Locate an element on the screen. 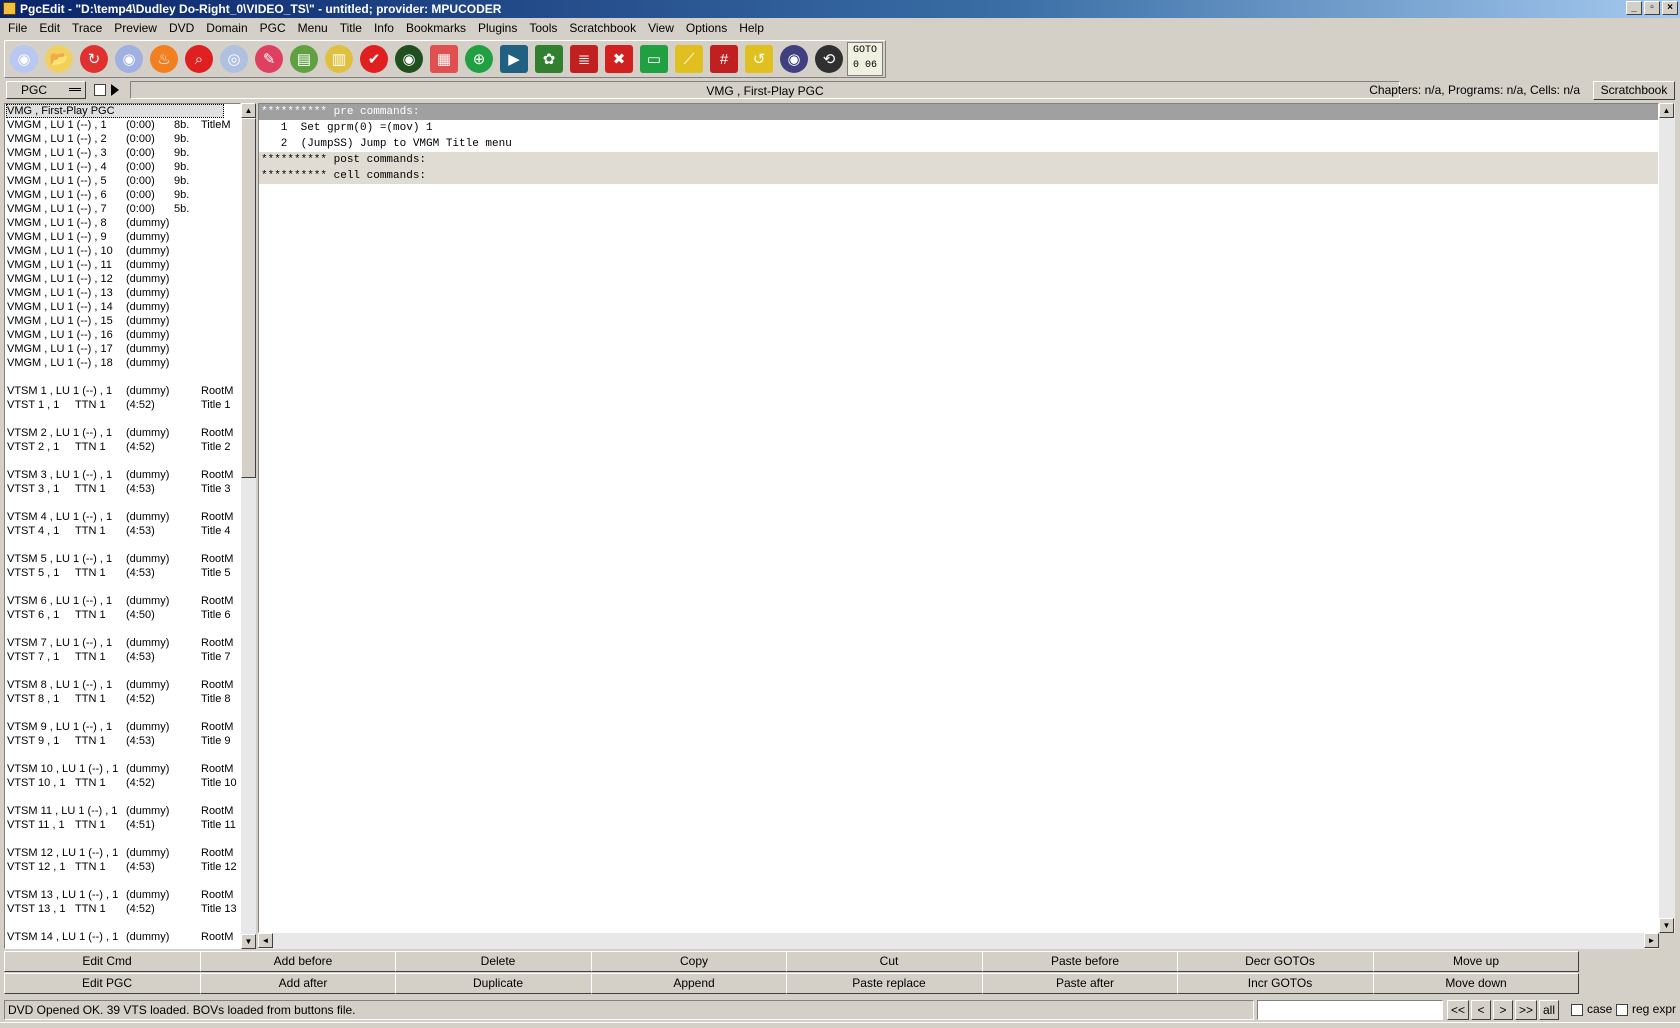 This screenshot has height=1028, width=1680. check-button: ✔ is located at coordinates (374, 59).